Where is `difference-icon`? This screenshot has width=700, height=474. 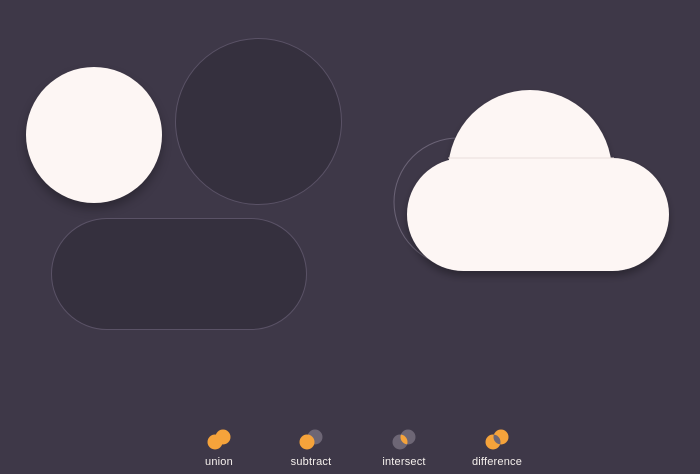
difference-icon is located at coordinates (497, 439).